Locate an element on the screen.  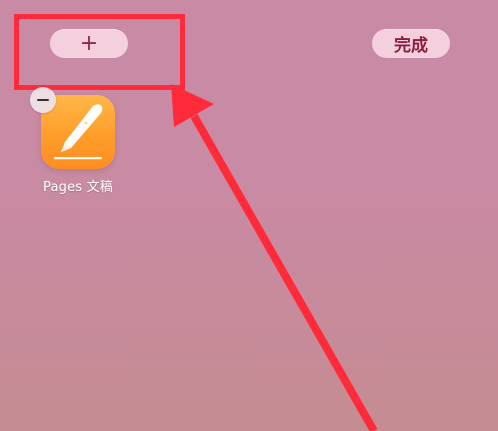
arrow-head is located at coordinates (192, 105).